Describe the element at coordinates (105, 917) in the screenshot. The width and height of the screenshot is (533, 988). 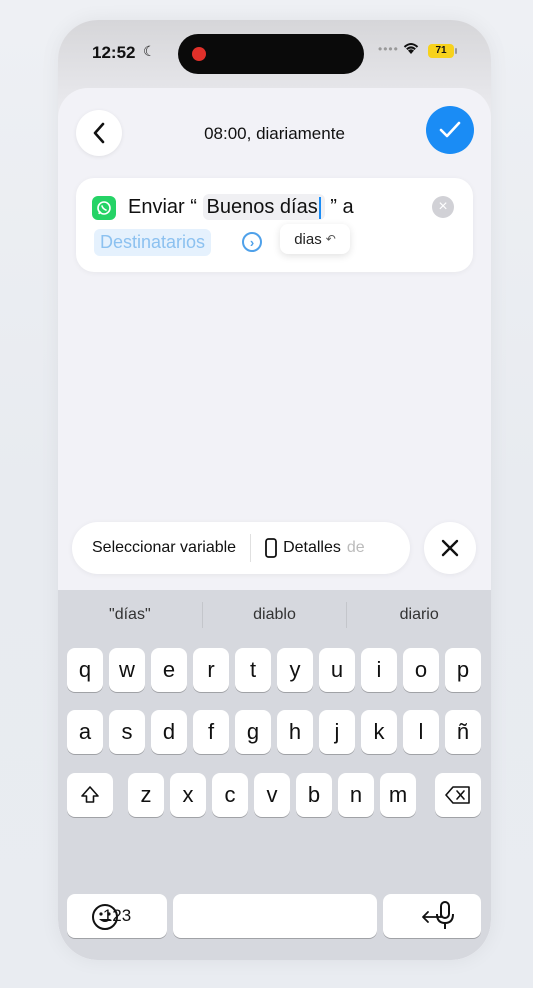
I see `emoji-icon` at that location.